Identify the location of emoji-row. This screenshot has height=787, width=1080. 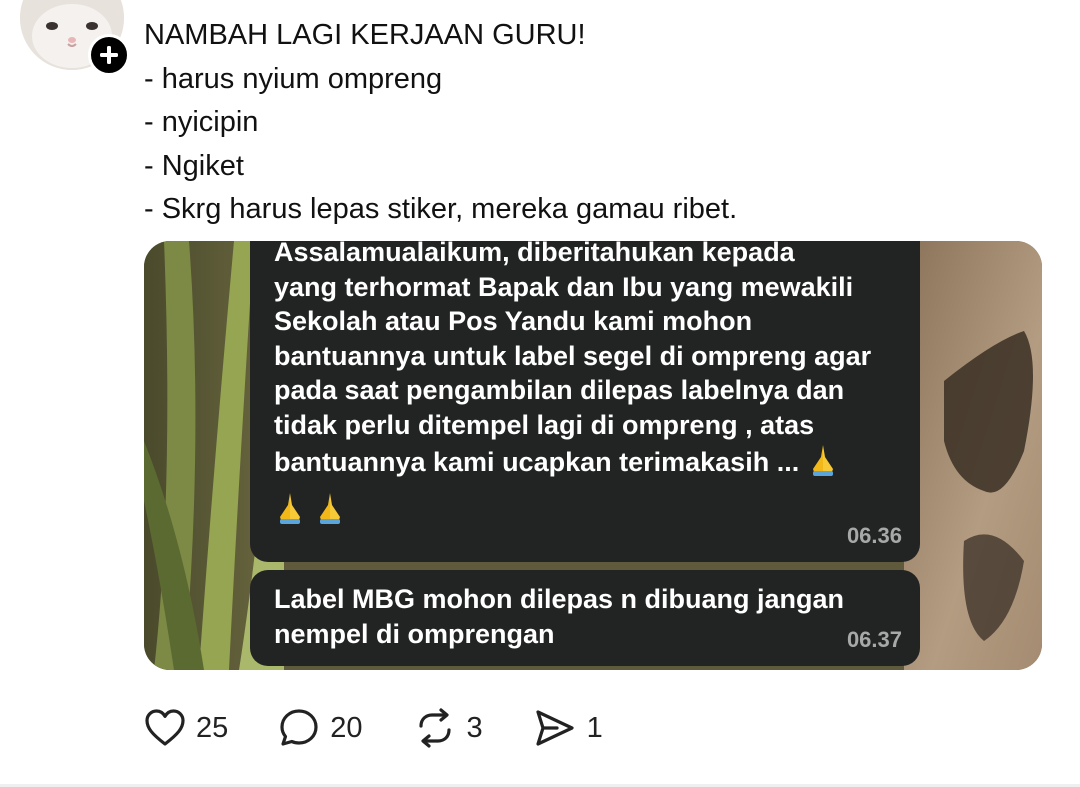
(584, 512).